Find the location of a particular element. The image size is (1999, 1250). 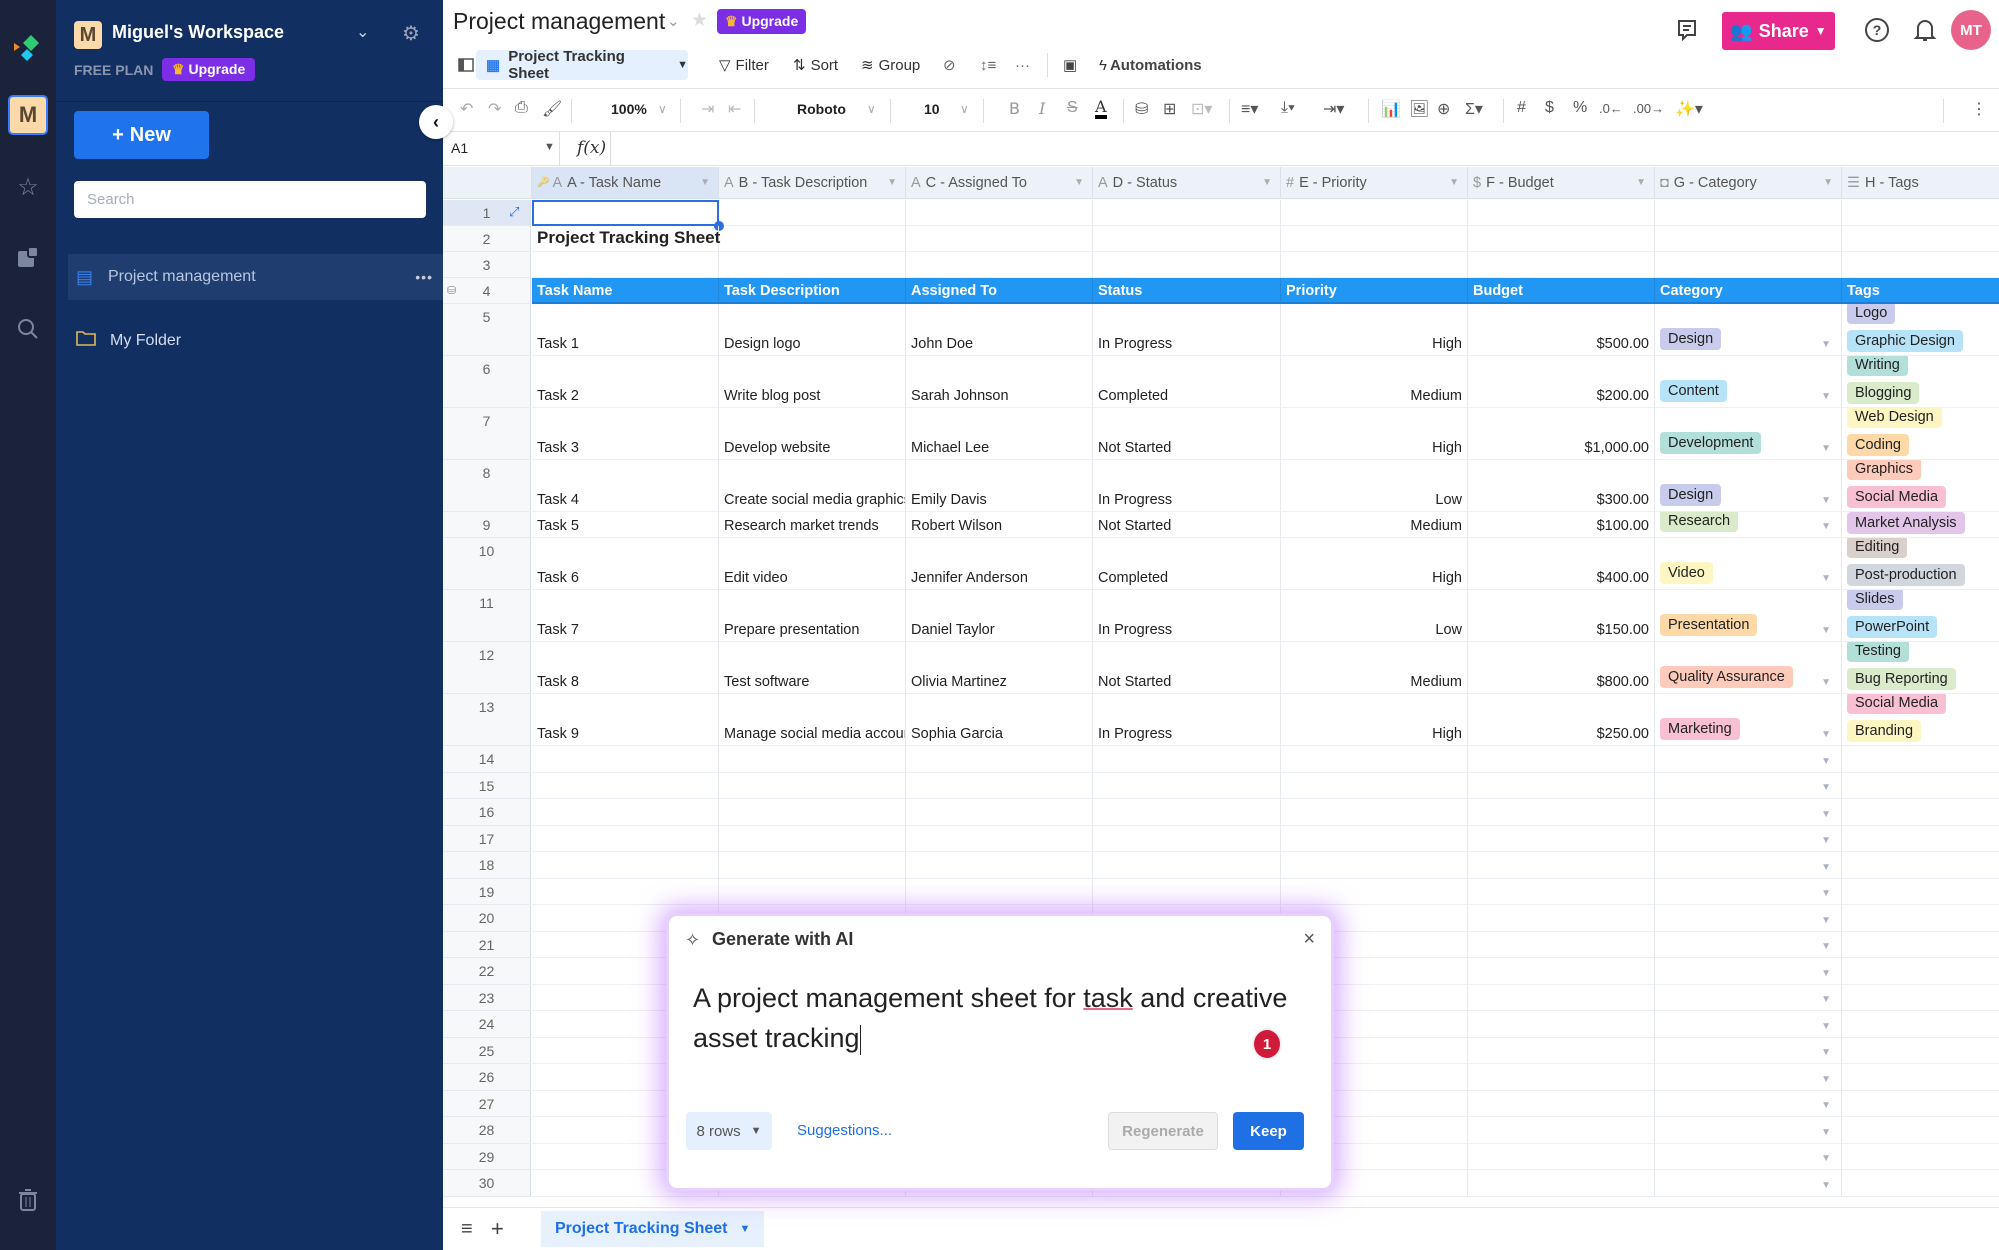

cell-reference: A1 is located at coordinates (459, 148).